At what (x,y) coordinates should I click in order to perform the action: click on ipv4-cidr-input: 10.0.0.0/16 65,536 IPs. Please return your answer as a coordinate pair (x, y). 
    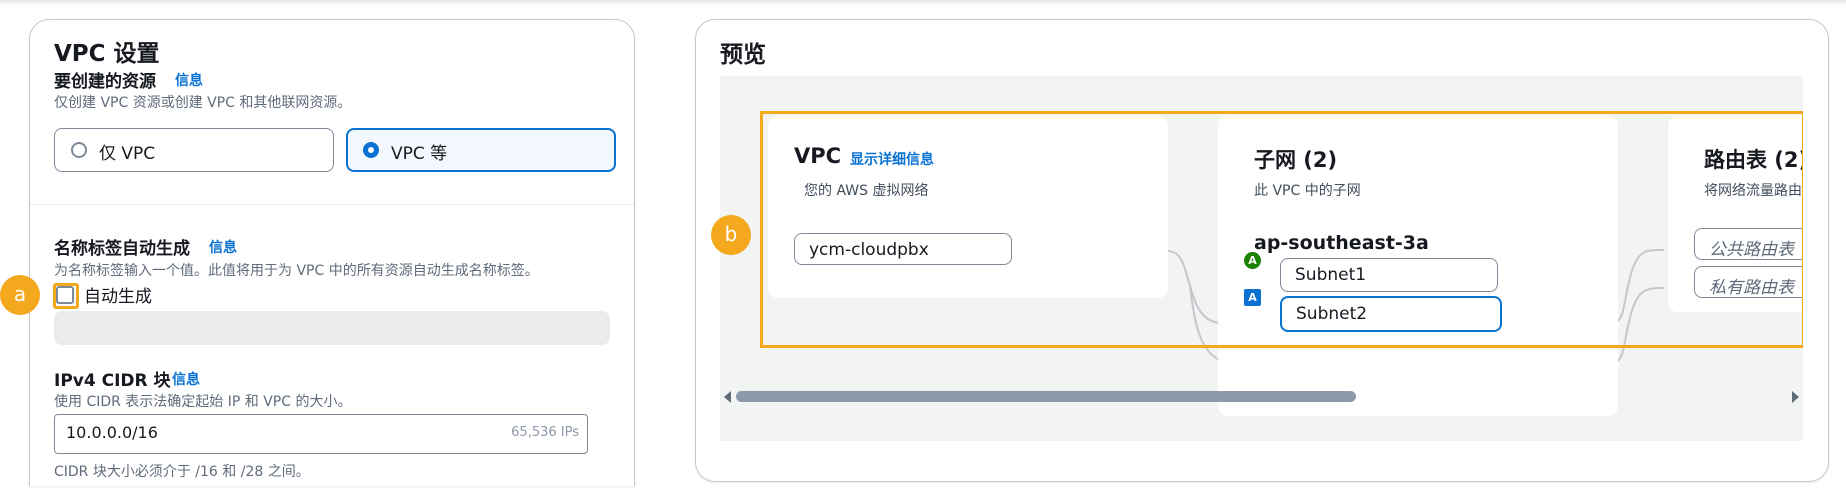
    Looking at the image, I should click on (321, 434).